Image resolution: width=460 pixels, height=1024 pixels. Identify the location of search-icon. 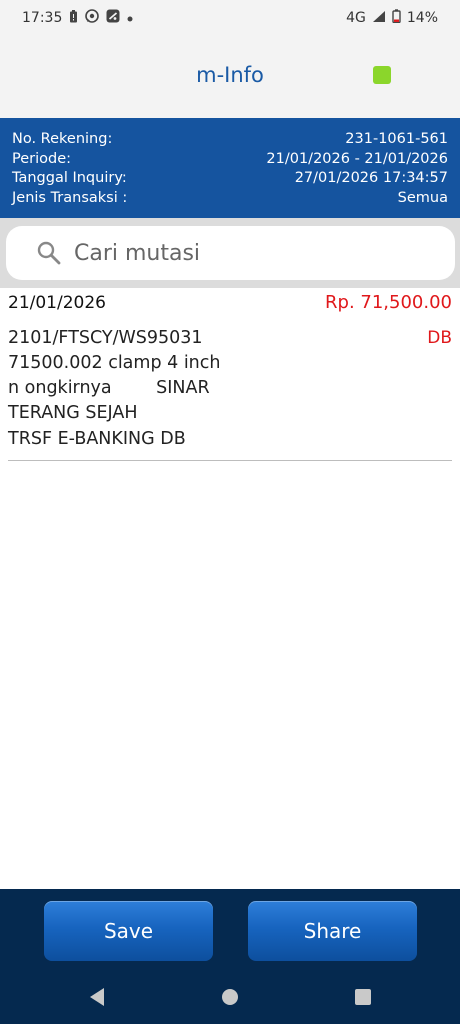
(49, 255).